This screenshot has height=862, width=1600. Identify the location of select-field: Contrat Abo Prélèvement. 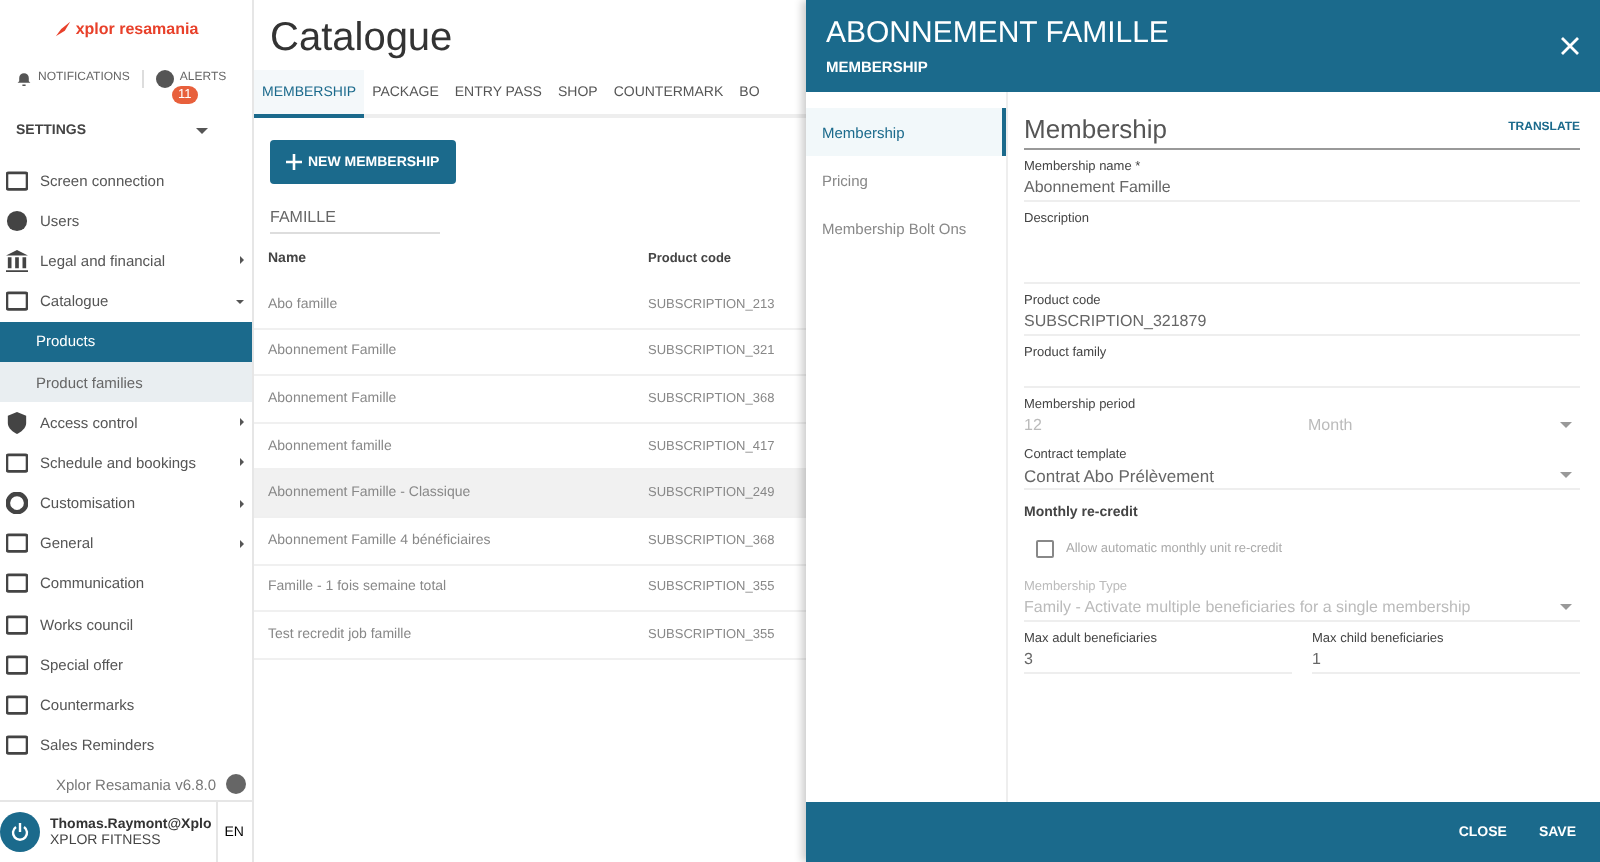
(1302, 476).